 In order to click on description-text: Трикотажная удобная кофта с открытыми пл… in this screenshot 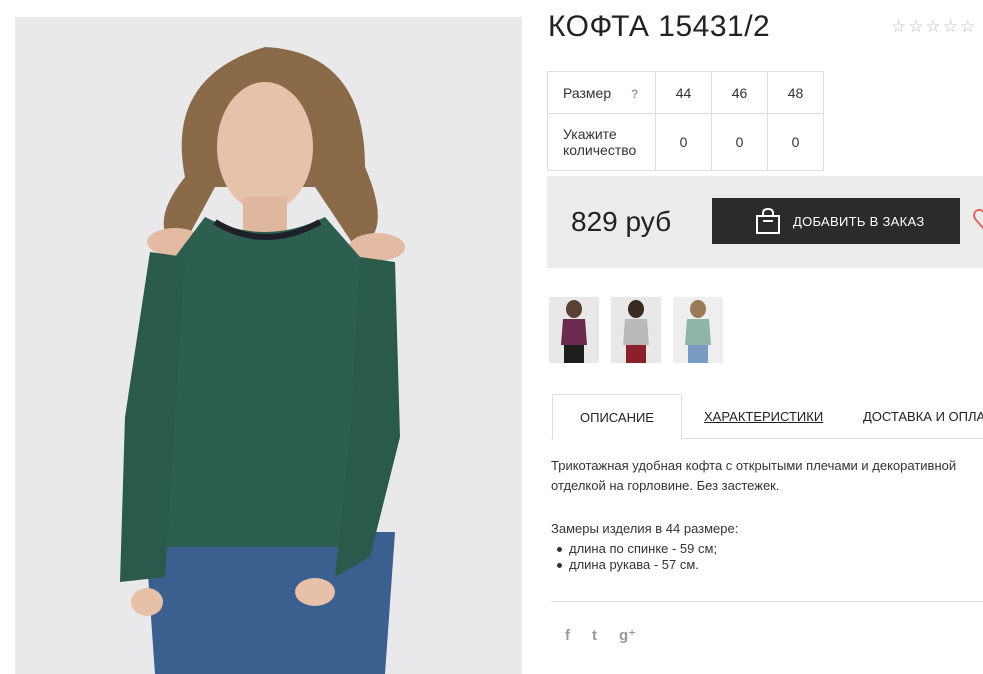, I will do `click(754, 475)`.